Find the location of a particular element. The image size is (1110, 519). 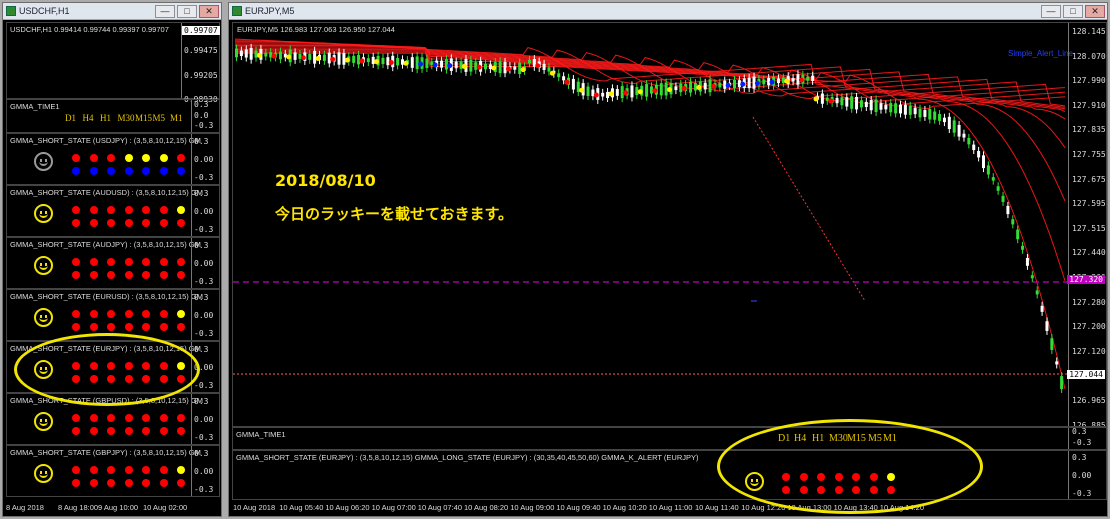

timeframe-label: M15 is located at coordinates (144, 118).